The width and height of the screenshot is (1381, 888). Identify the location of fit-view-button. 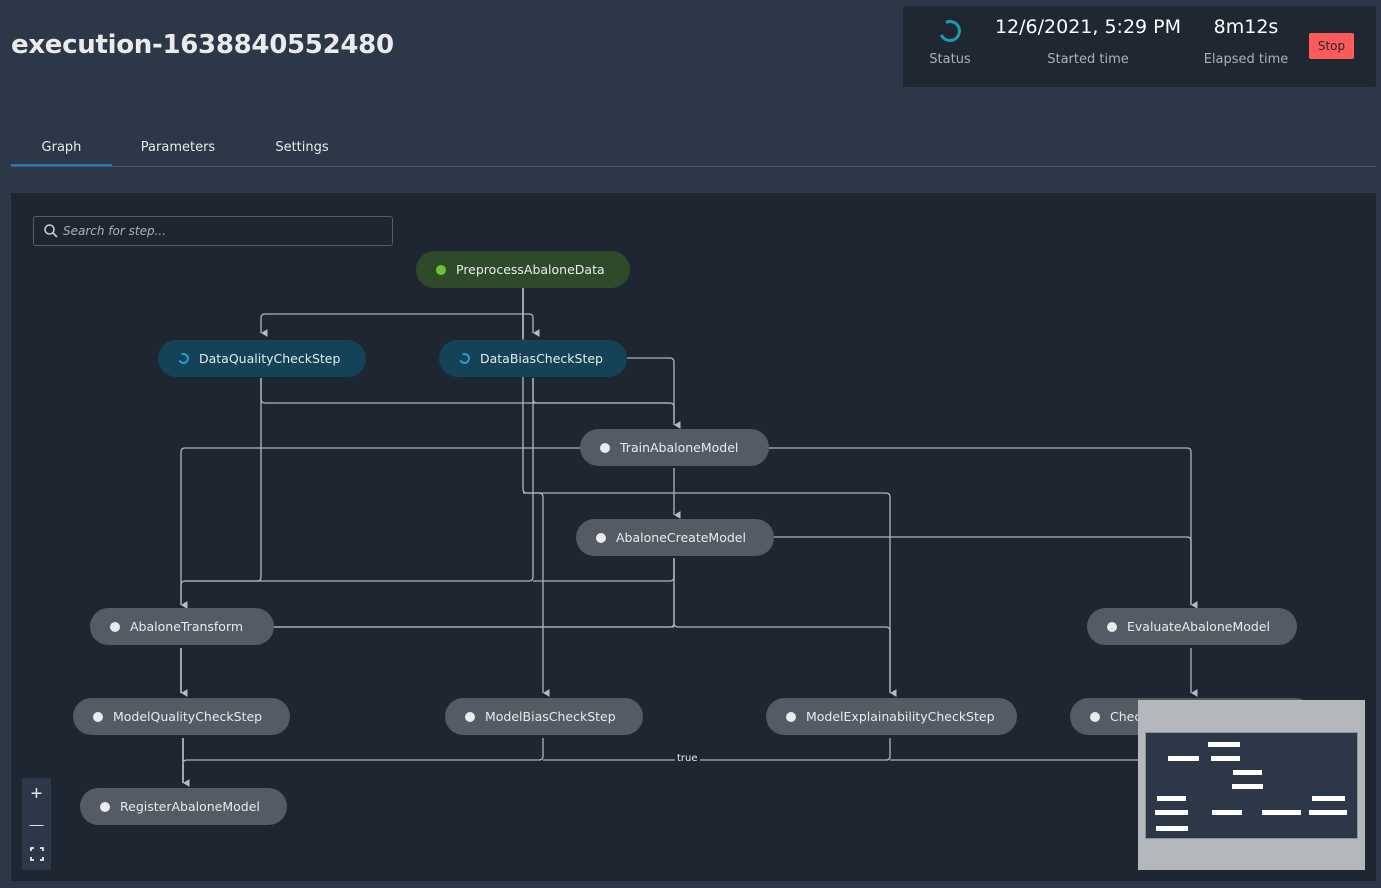
(36, 854).